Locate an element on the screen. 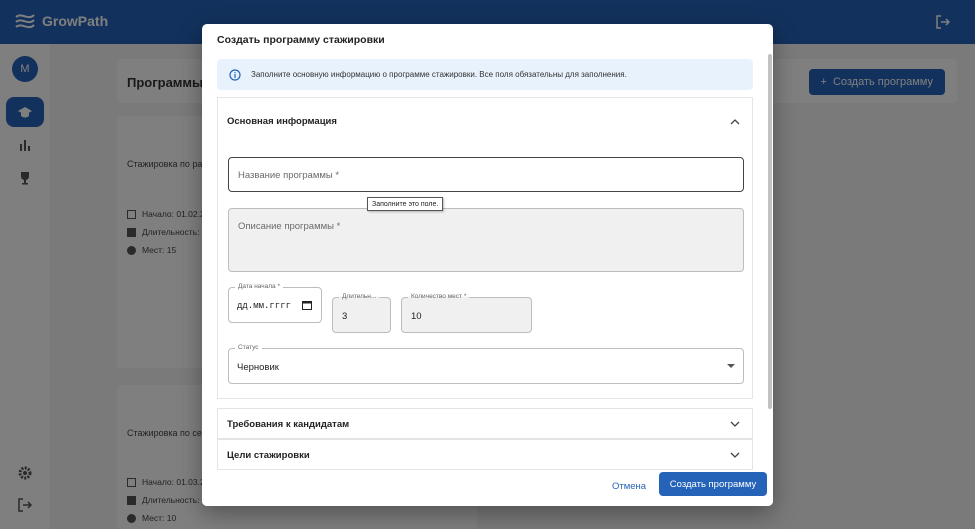 The width and height of the screenshot is (975, 529). status-label: Статус is located at coordinates (248, 347).